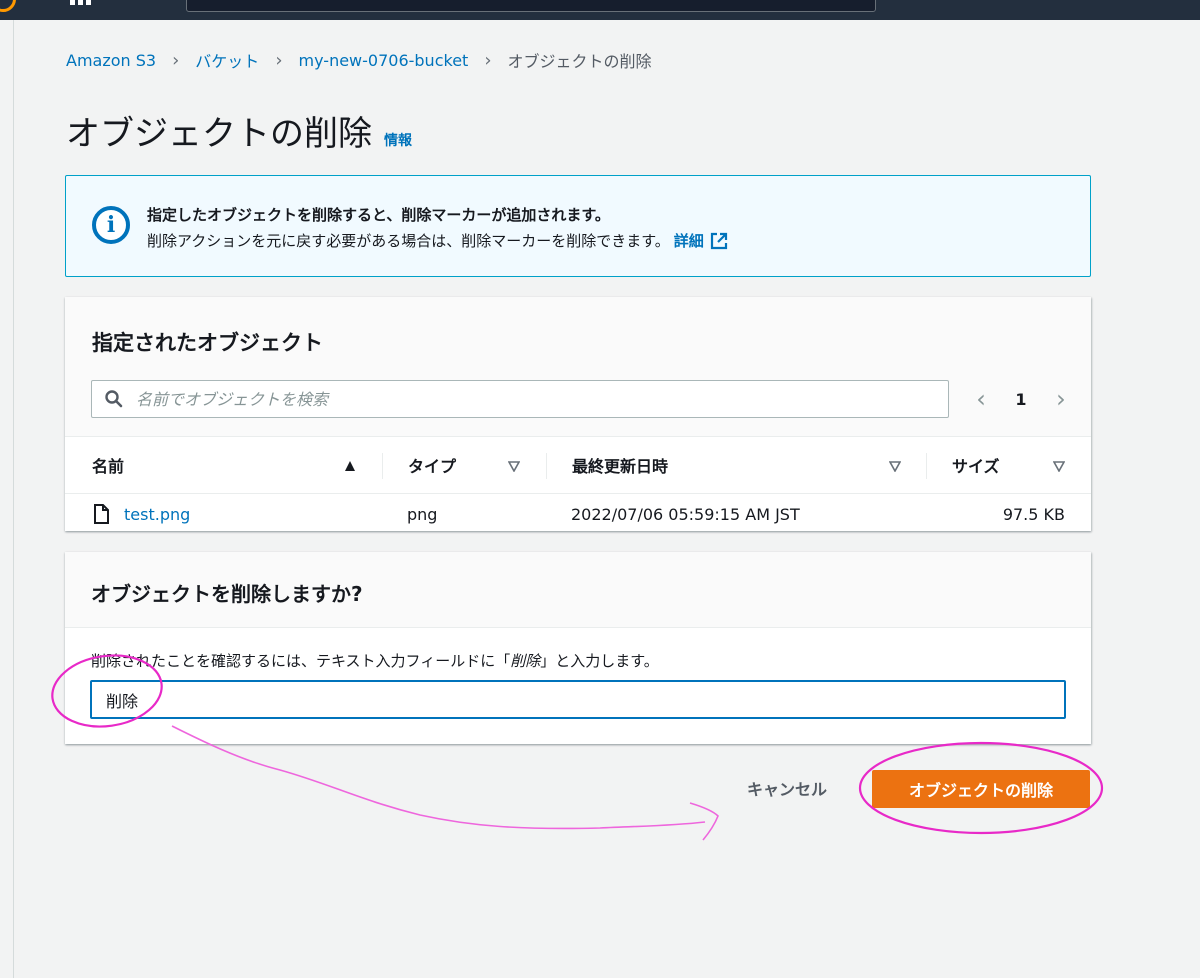 This screenshot has width=1200, height=978. What do you see at coordinates (578, 699) in the screenshot?
I see `confirm-delete-input` at bounding box center [578, 699].